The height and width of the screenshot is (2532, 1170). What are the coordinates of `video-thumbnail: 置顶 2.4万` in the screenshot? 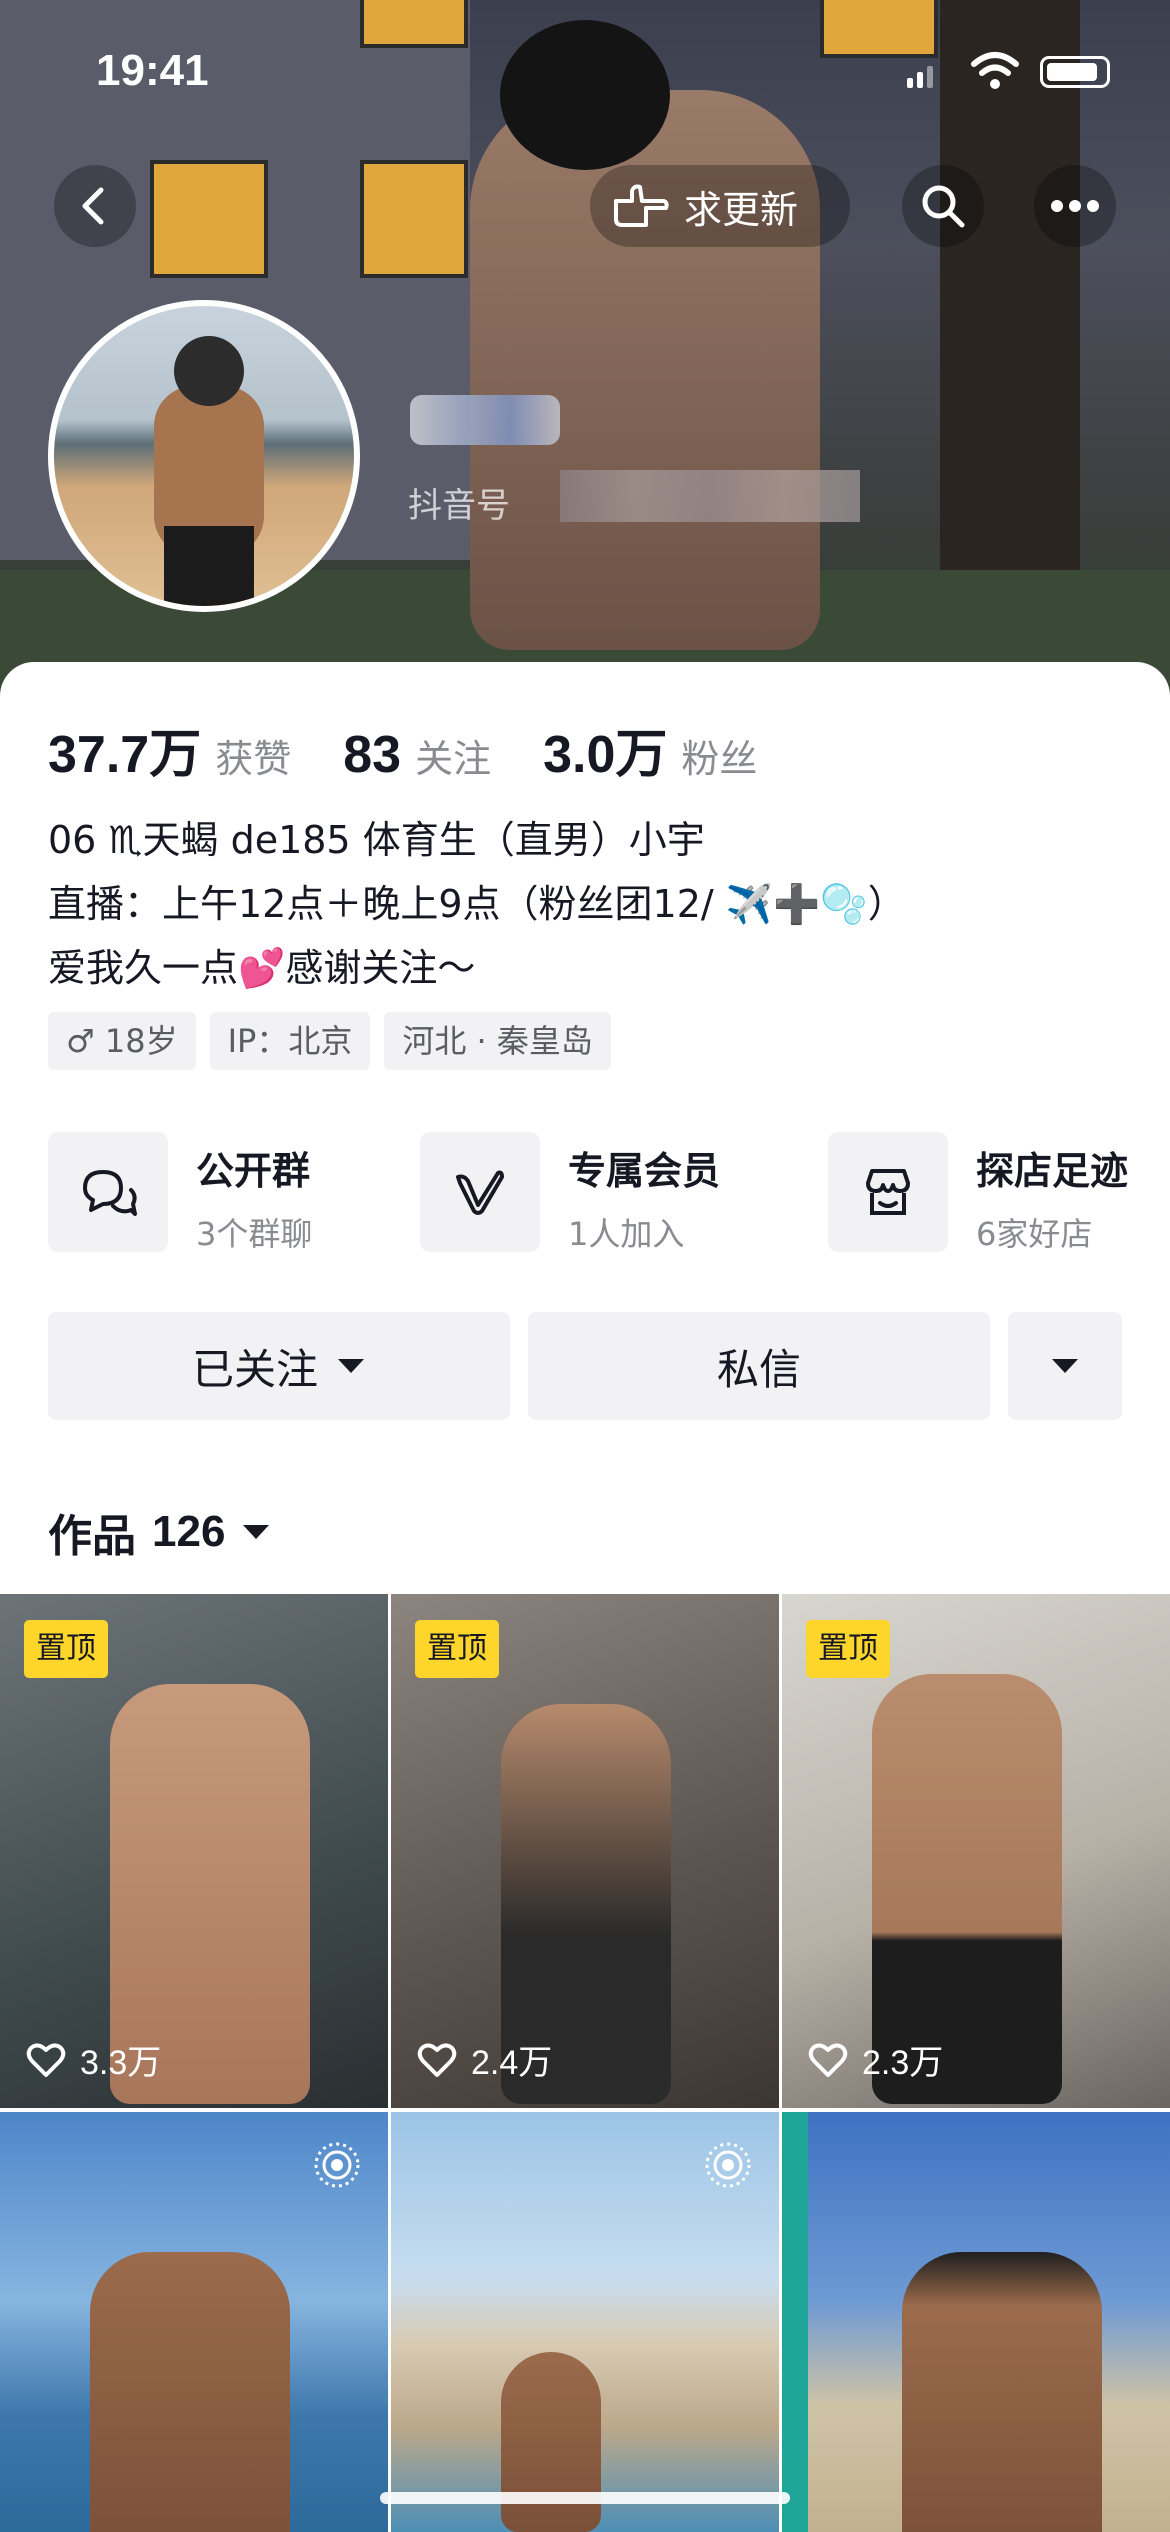 It's located at (585, 1851).